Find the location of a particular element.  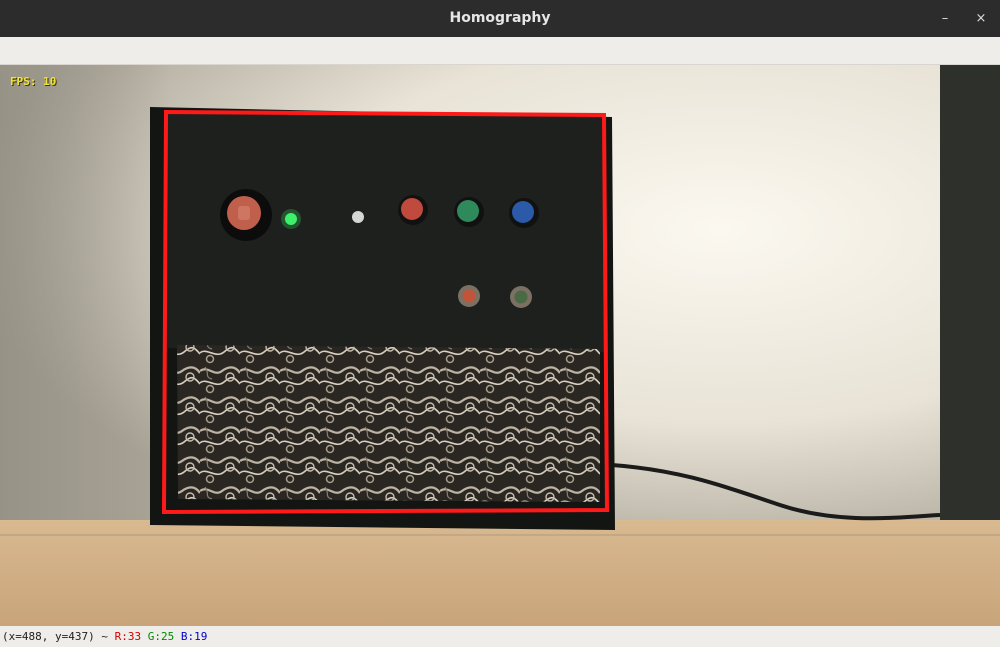

red-pushbutton is located at coordinates (469, 296).